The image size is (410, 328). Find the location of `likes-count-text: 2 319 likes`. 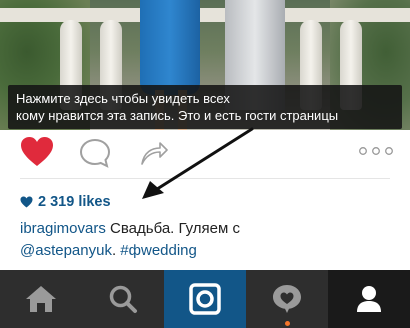

likes-count-text: 2 319 likes is located at coordinates (74, 202).